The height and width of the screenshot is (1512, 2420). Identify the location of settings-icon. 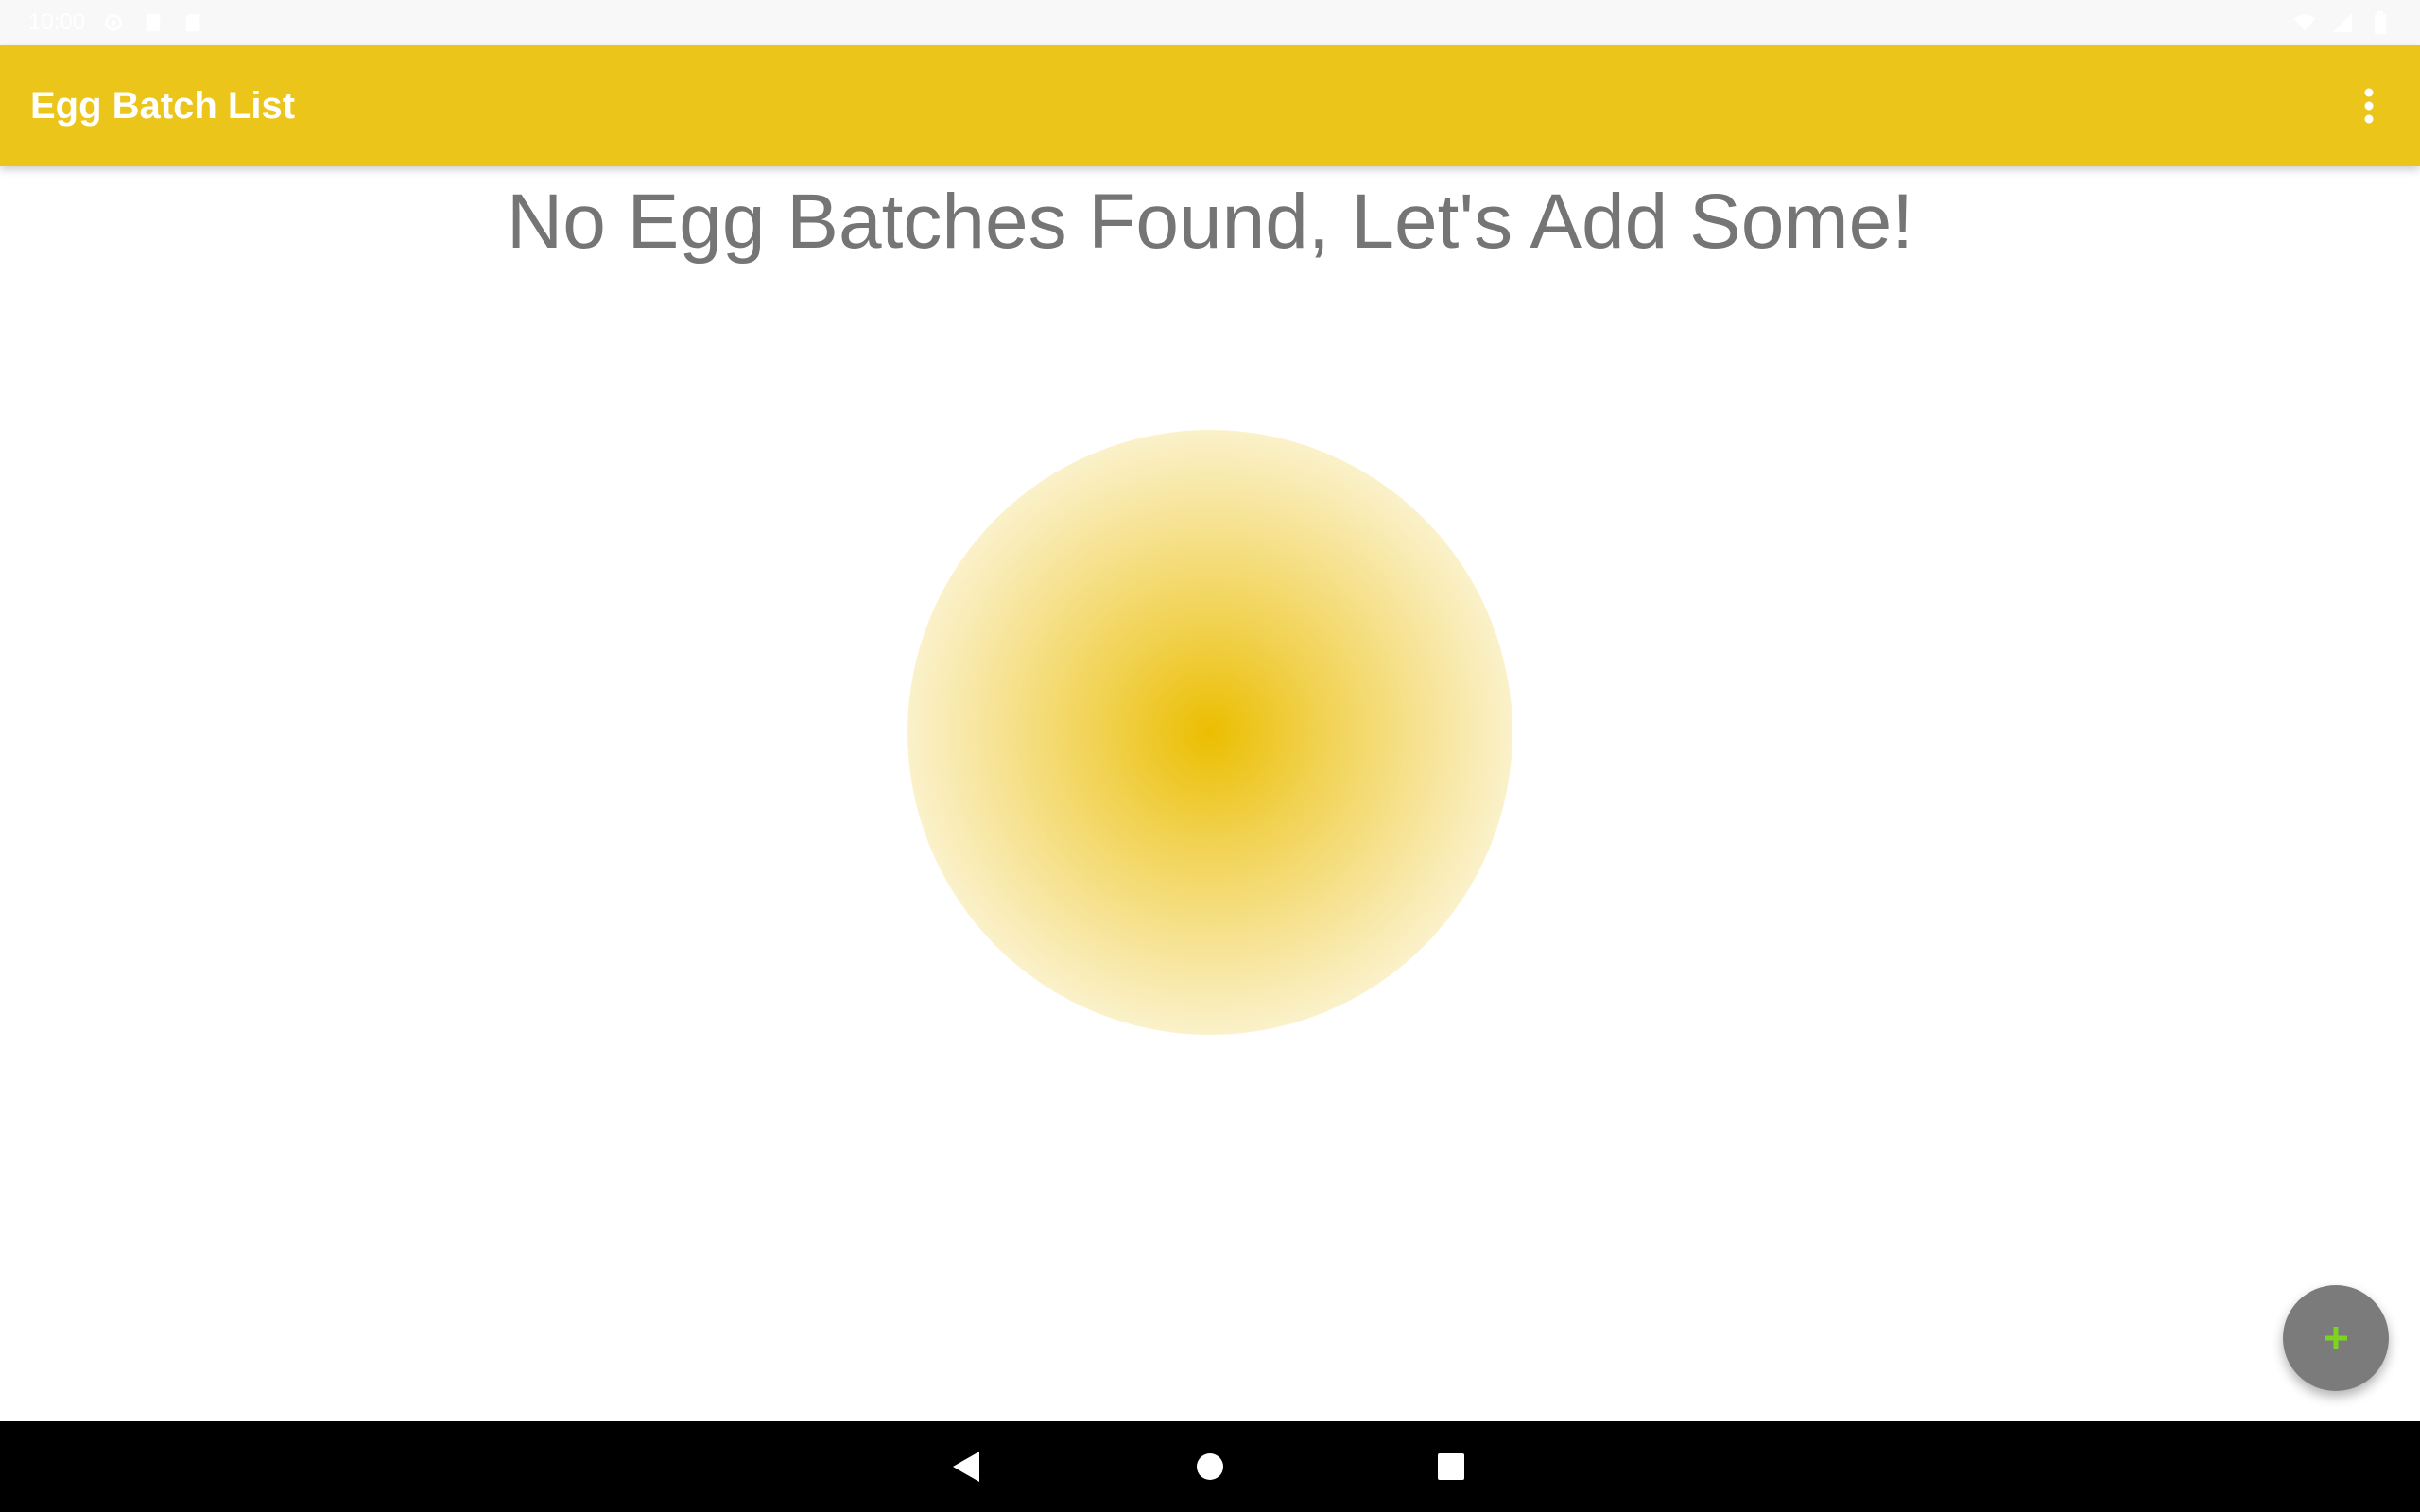
(113, 22).